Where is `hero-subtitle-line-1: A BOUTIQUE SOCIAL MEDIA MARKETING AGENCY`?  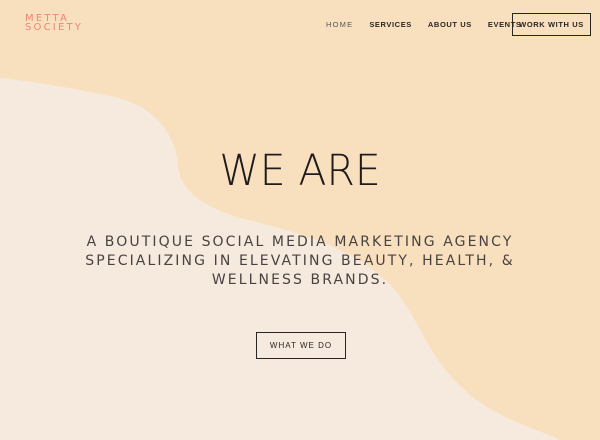
hero-subtitle-line-1: A BOUTIQUE SOCIAL MEDIA MARKETING AGENCY is located at coordinates (300, 242).